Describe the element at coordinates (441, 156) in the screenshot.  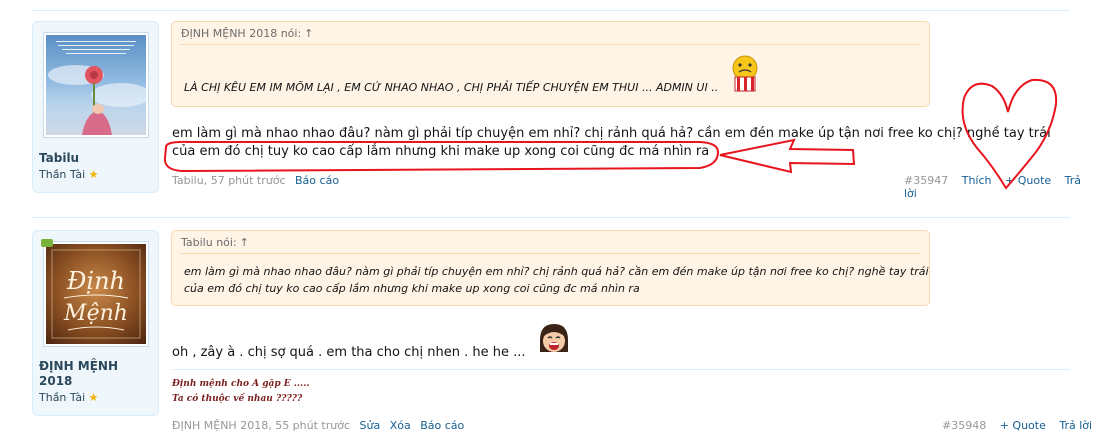
I see `highlight-ellipse` at that location.